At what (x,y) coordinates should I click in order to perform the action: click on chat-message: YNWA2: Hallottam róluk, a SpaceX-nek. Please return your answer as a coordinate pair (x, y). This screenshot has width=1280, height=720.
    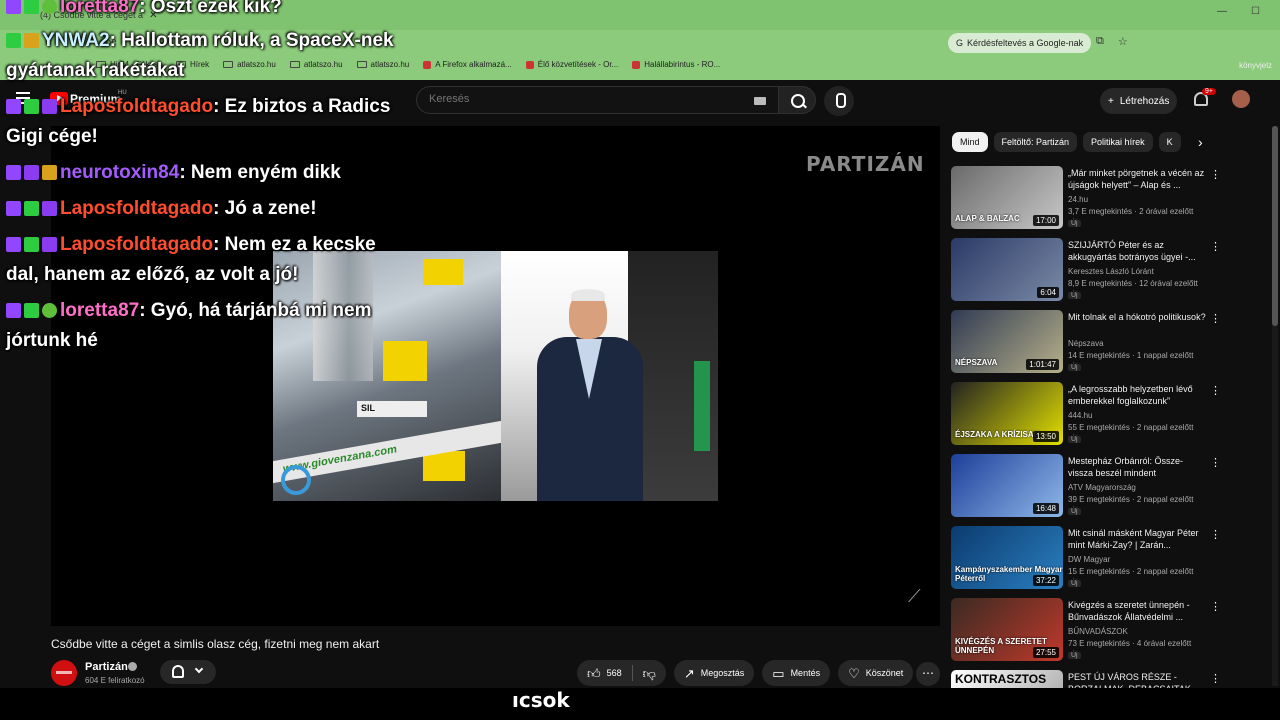
    Looking at the image, I should click on (200, 41).